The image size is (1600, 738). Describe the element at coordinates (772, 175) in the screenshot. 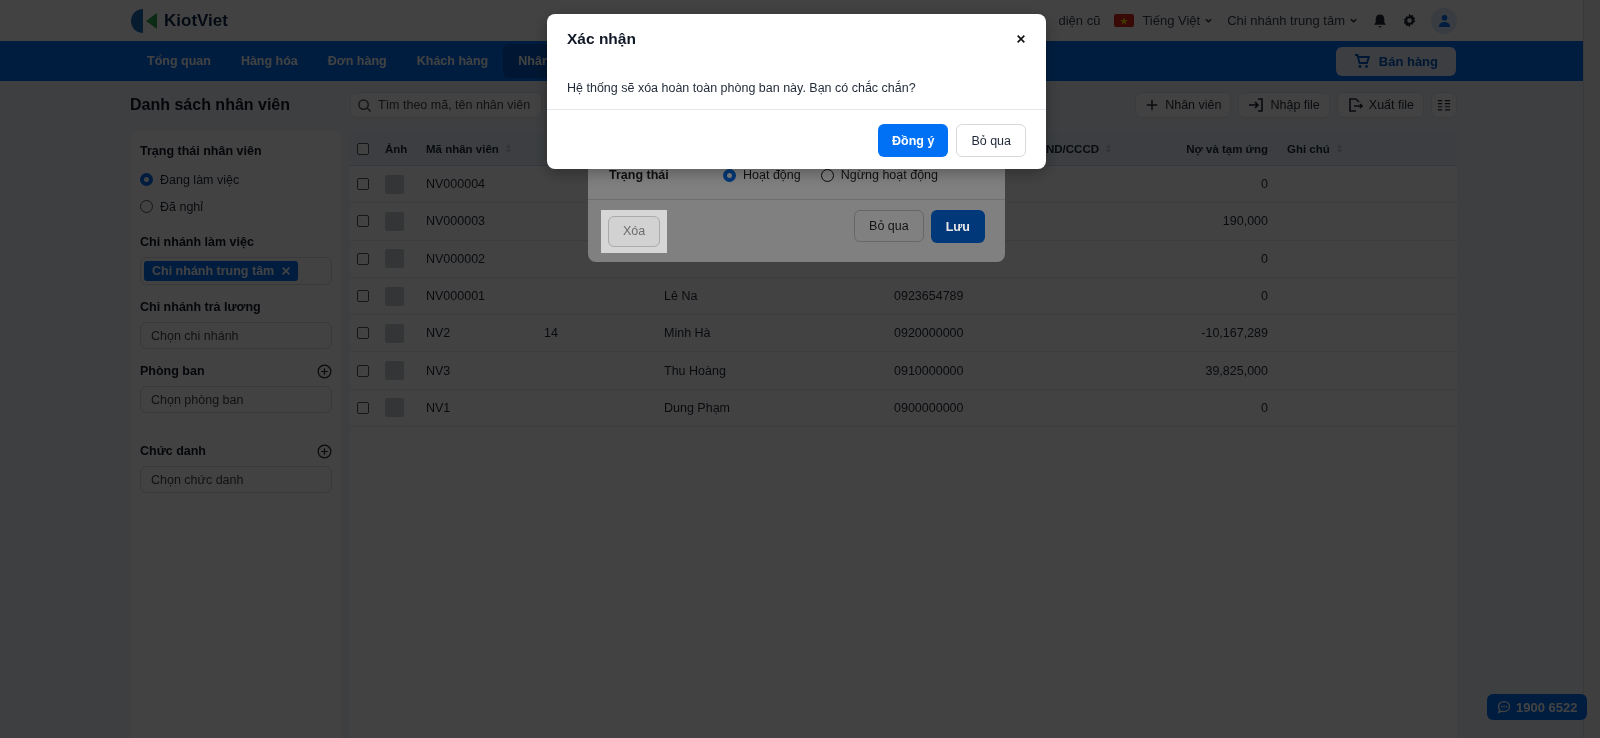

I see `option-label: Hoạt động` at that location.